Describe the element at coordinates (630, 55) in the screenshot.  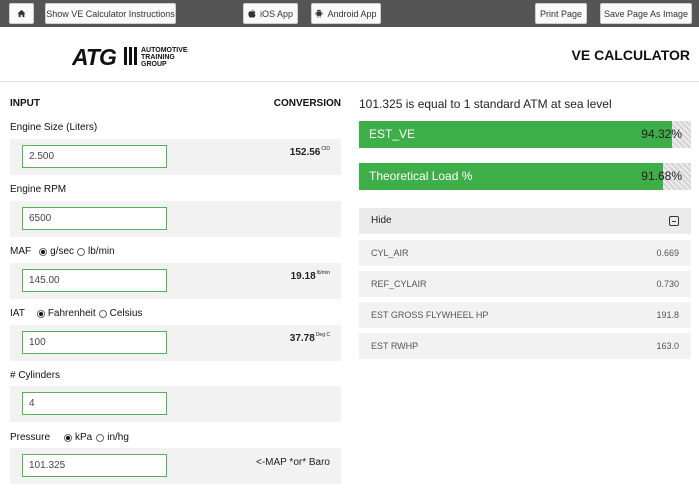
I see `page-title: VE CALCULATOR` at that location.